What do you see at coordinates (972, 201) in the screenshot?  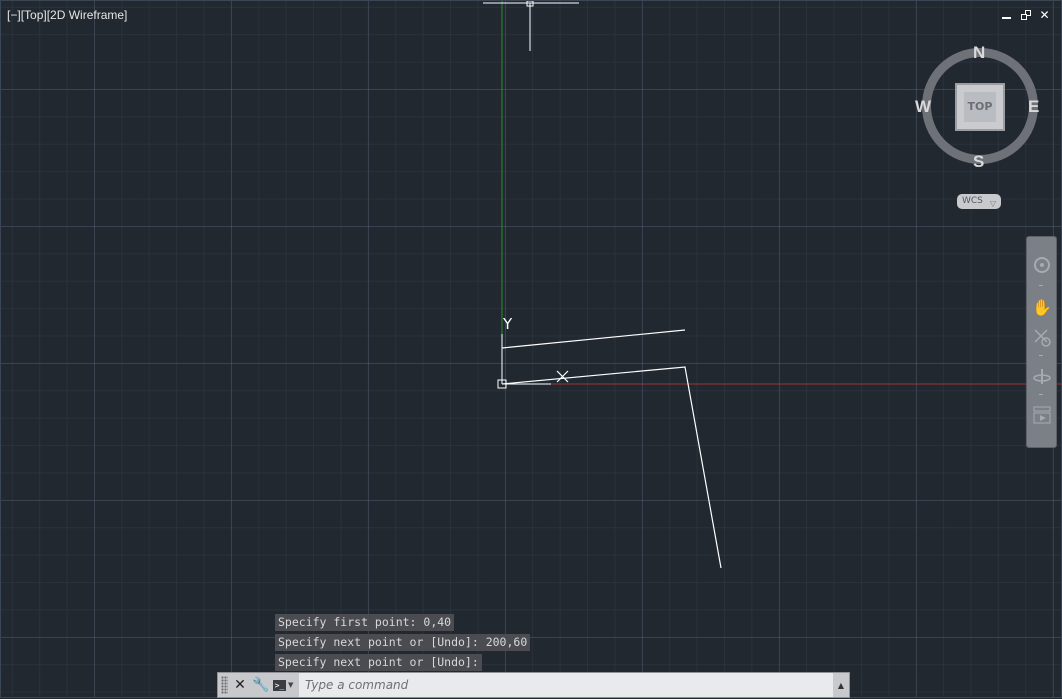 I see `ucs-menu-label: WCS` at bounding box center [972, 201].